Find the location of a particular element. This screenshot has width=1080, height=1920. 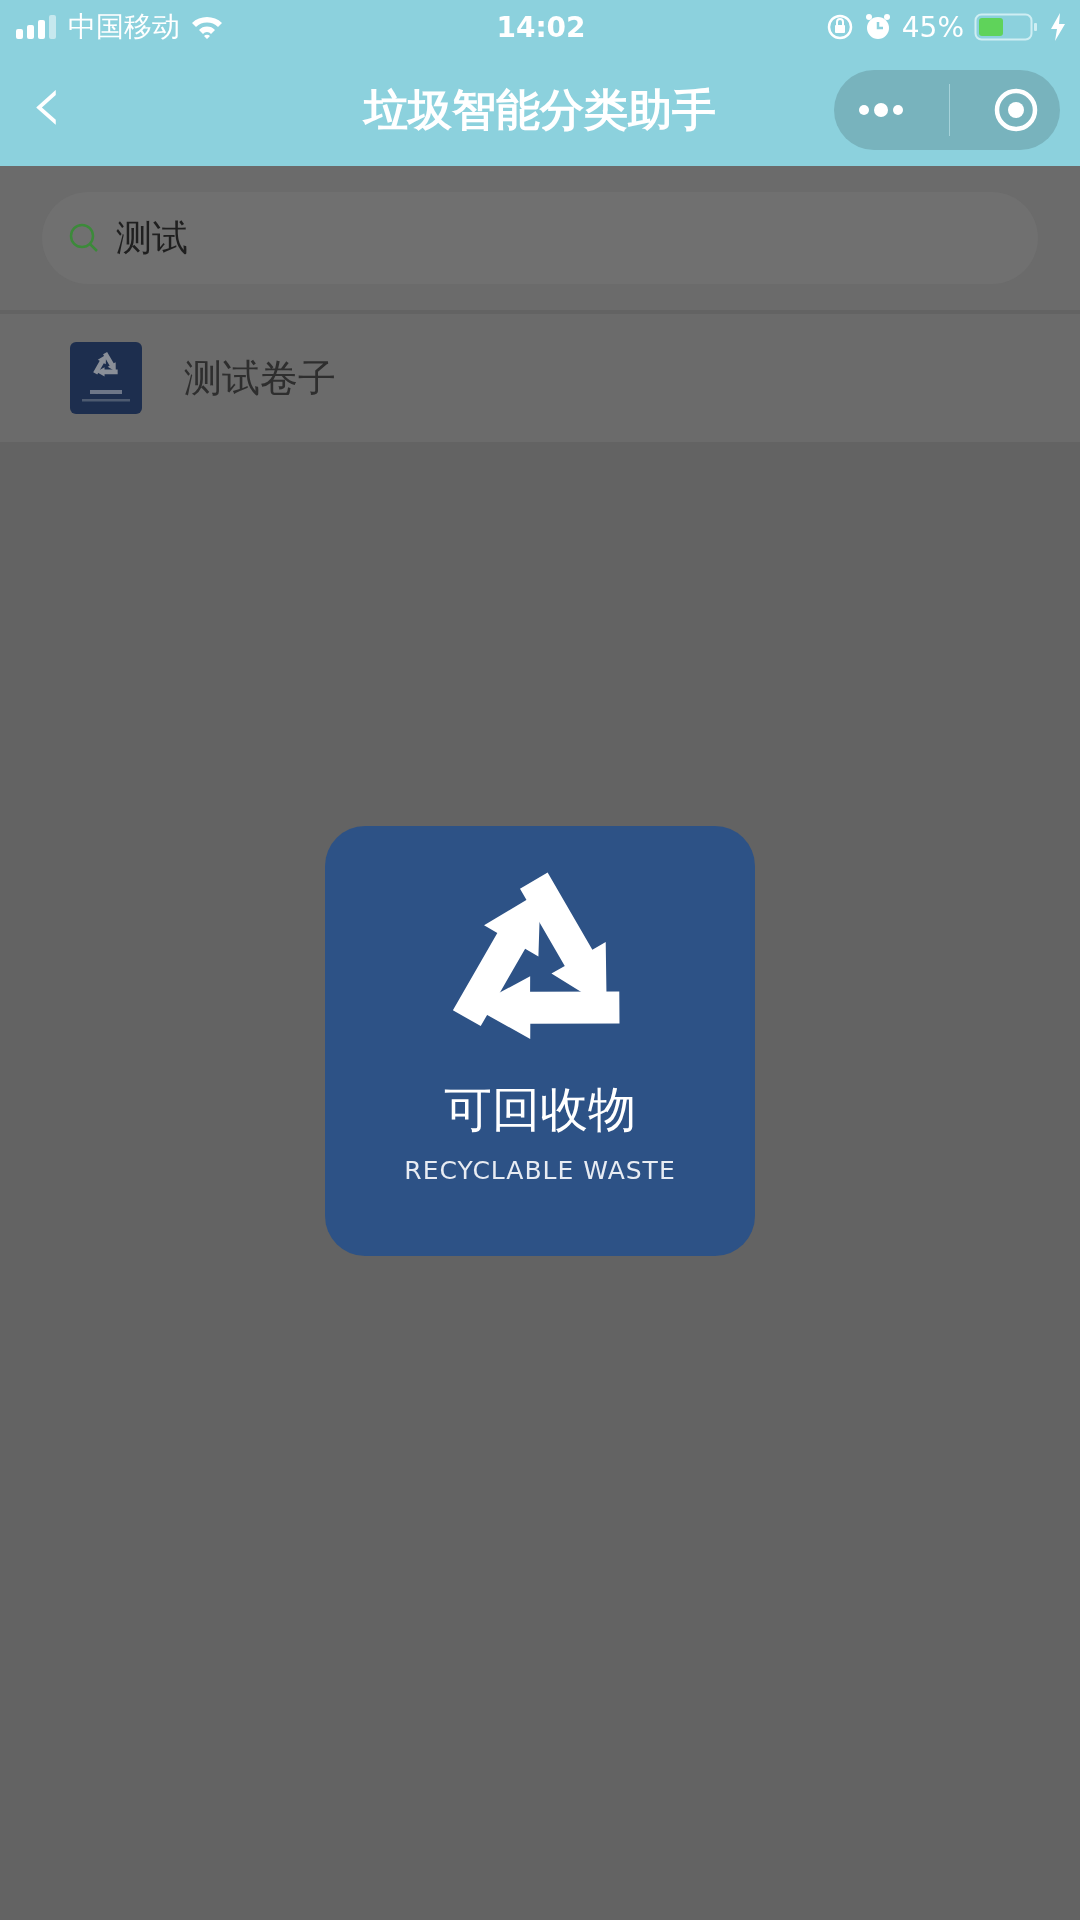

battery-icon is located at coordinates (1007, 27).